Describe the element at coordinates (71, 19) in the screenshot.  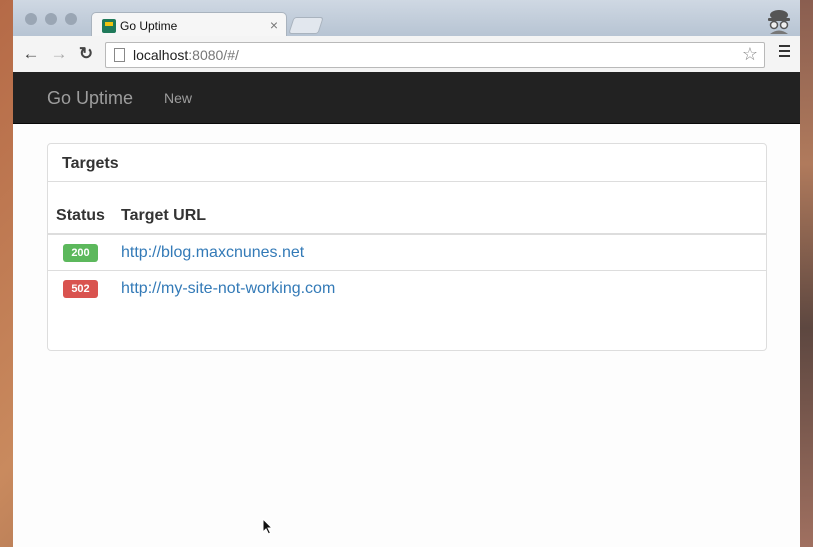
I see `zoom-window-button` at that location.